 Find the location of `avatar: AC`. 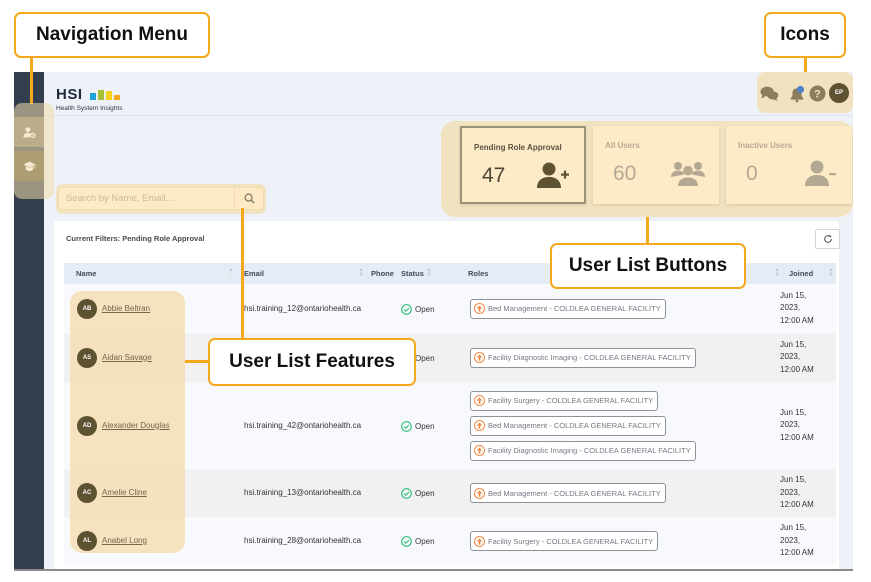

avatar: AC is located at coordinates (87, 493).